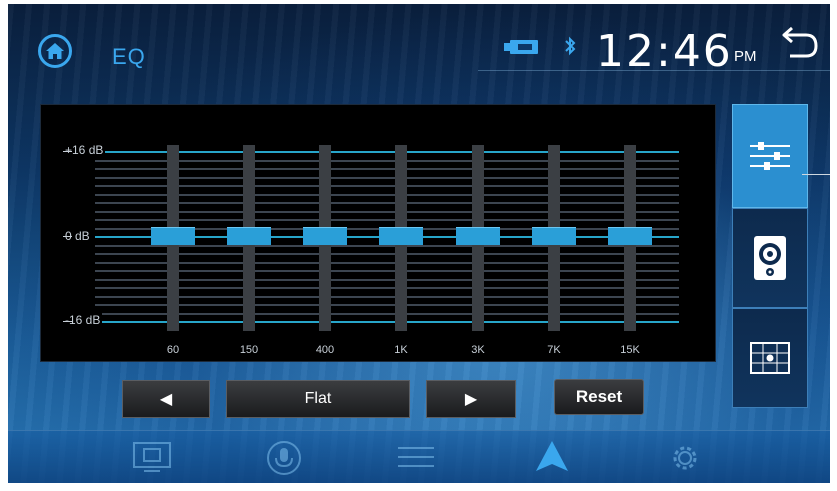 The height and width of the screenshot is (491, 837). I want to click on clock-time: 12:46, so click(664, 51).